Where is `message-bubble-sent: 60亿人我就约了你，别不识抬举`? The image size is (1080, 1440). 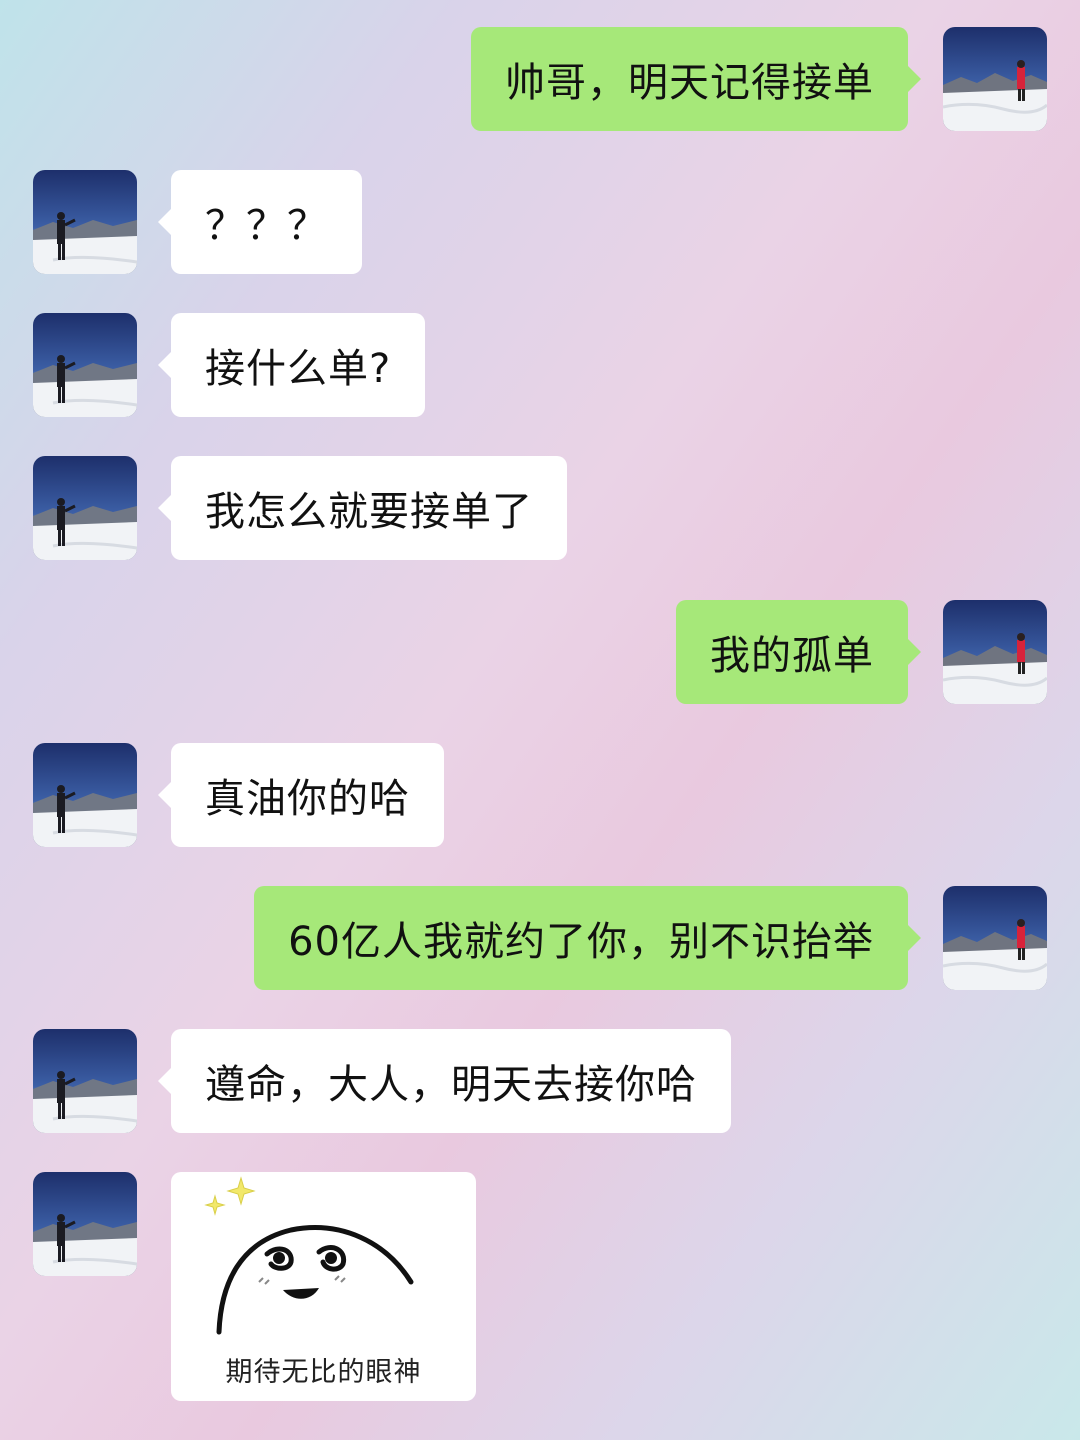
message-bubble-sent: 60亿人我就约了你，别不识抬举 is located at coordinates (587, 938).